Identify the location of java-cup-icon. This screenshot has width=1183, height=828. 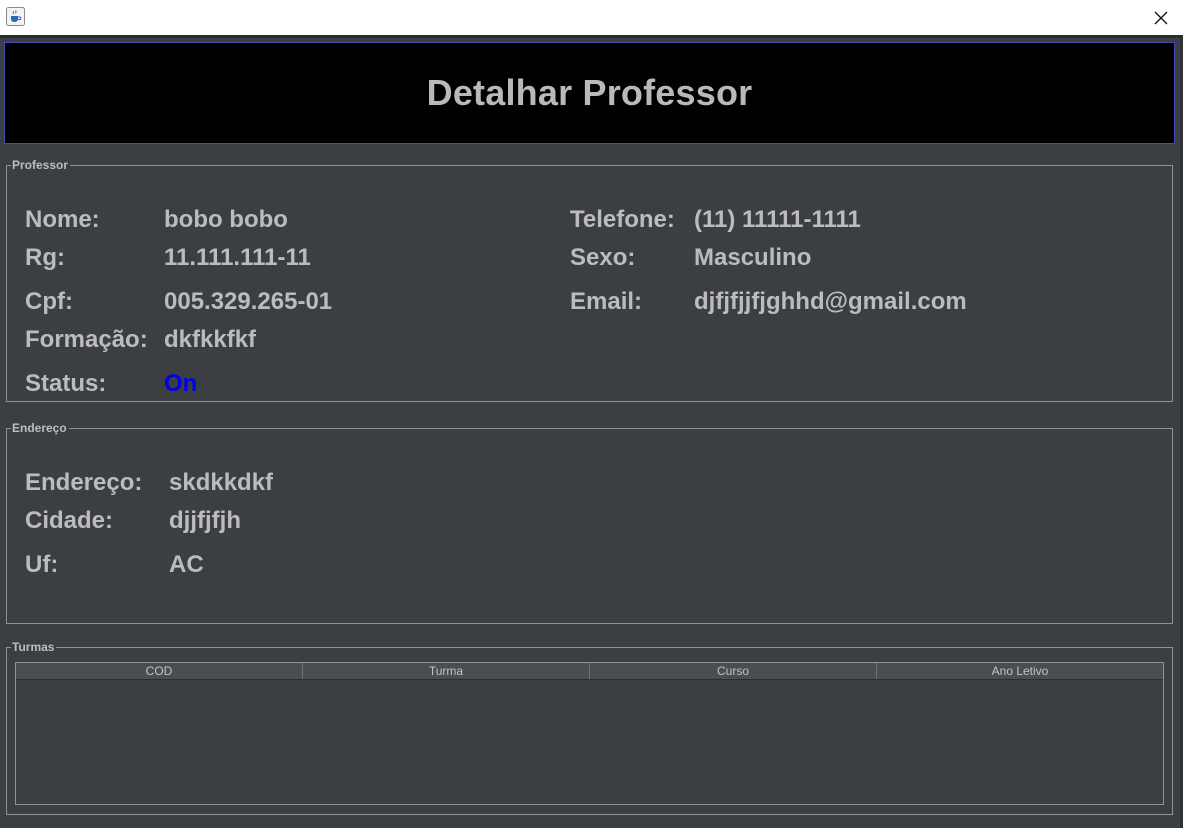
(15, 16).